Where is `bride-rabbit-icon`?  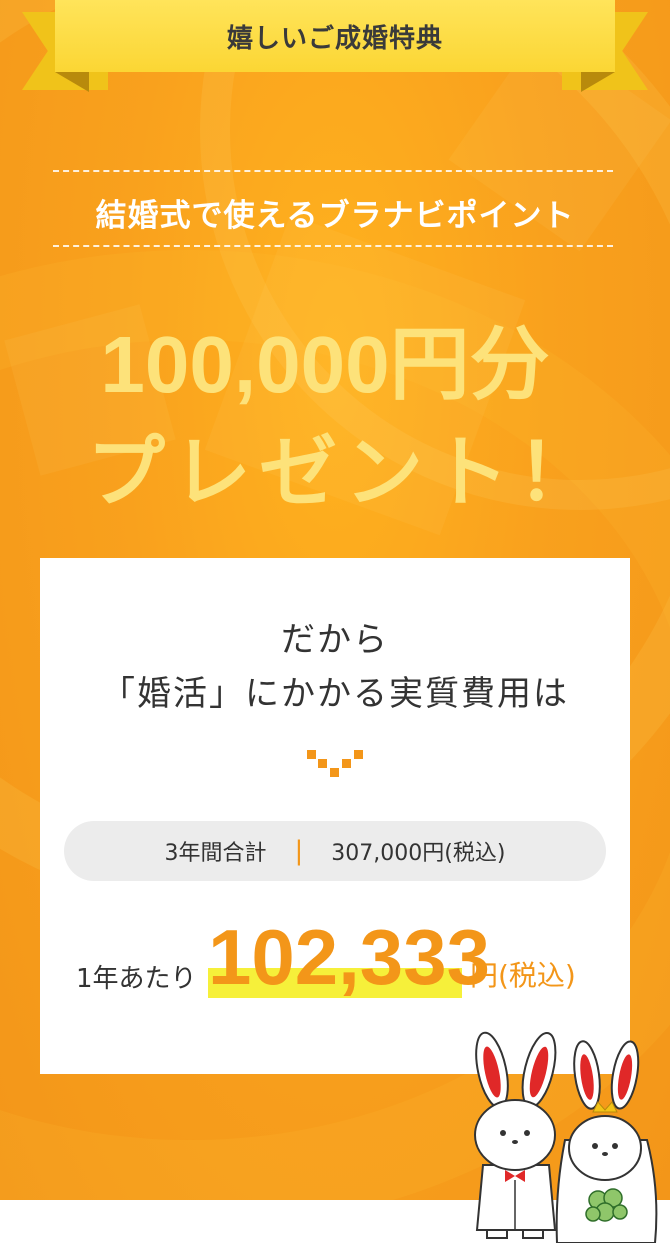 bride-rabbit-icon is located at coordinates (606, 1141).